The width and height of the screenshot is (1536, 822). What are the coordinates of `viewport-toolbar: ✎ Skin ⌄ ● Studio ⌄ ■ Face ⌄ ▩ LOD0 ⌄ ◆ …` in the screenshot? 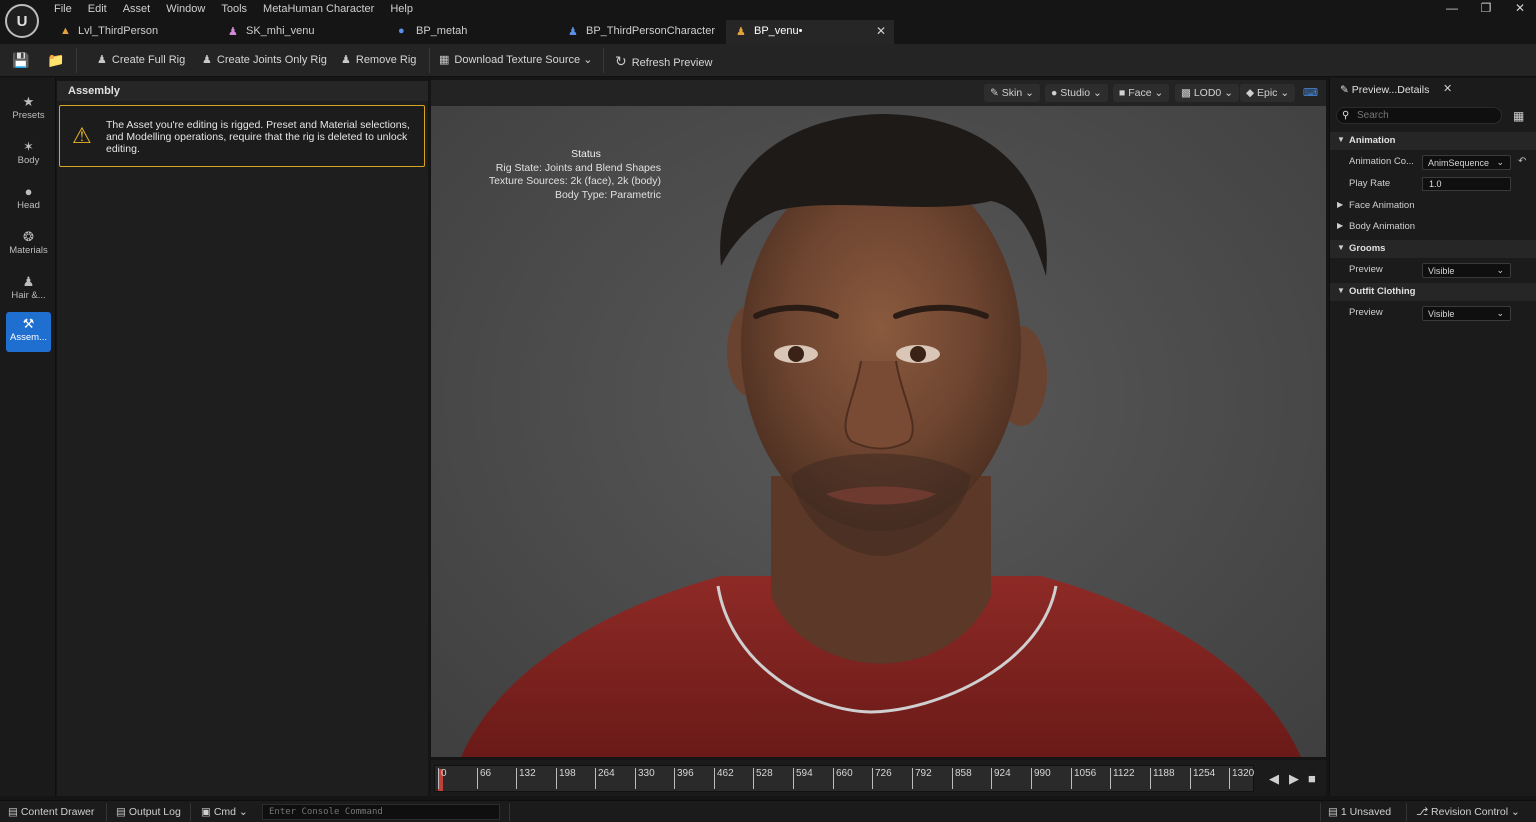 It's located at (878, 93).